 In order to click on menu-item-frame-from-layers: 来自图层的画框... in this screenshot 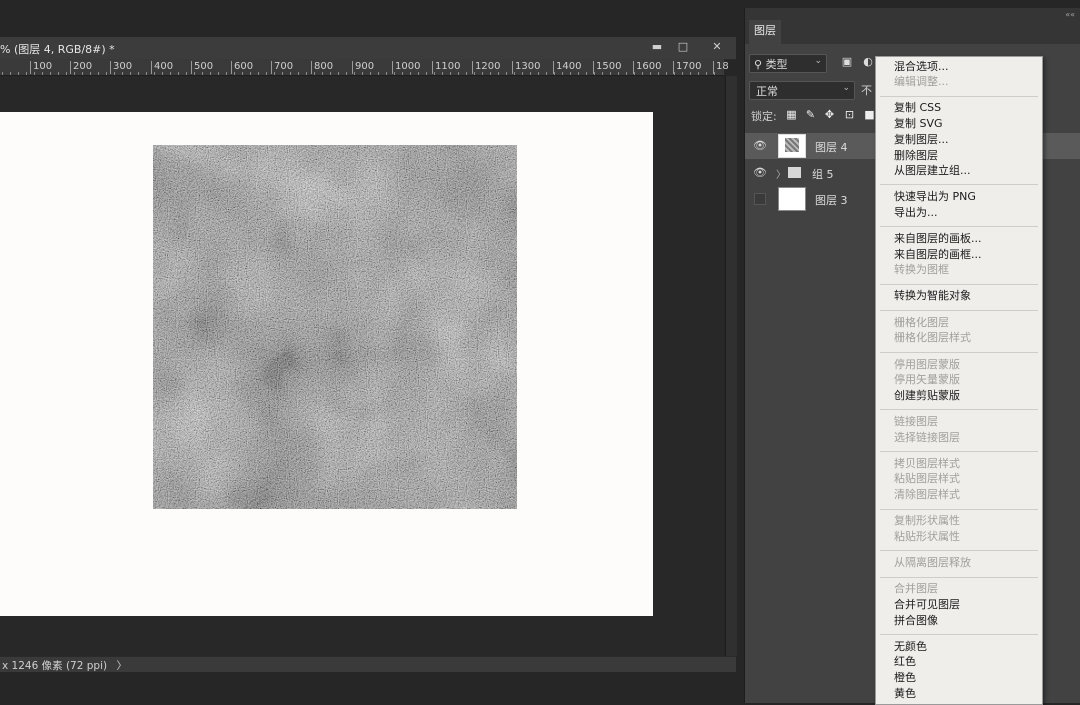, I will do `click(938, 255)`.